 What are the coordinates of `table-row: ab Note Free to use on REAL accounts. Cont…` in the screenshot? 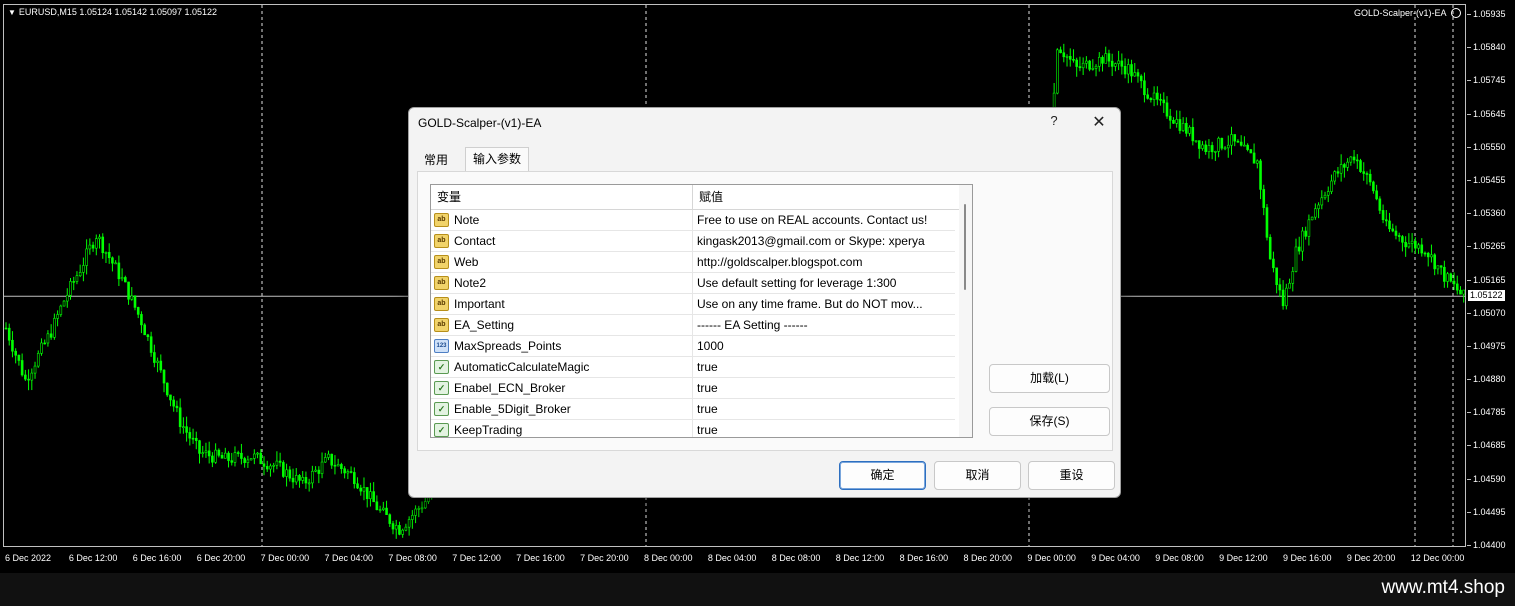 It's located at (693, 220).